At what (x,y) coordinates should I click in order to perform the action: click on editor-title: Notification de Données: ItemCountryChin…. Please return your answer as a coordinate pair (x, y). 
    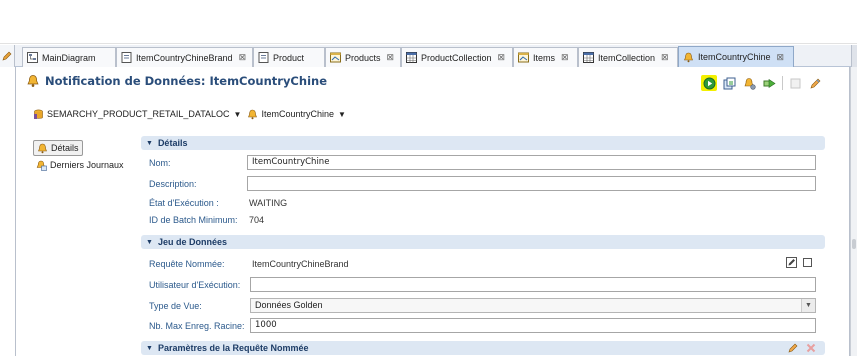
    Looking at the image, I should click on (176, 81).